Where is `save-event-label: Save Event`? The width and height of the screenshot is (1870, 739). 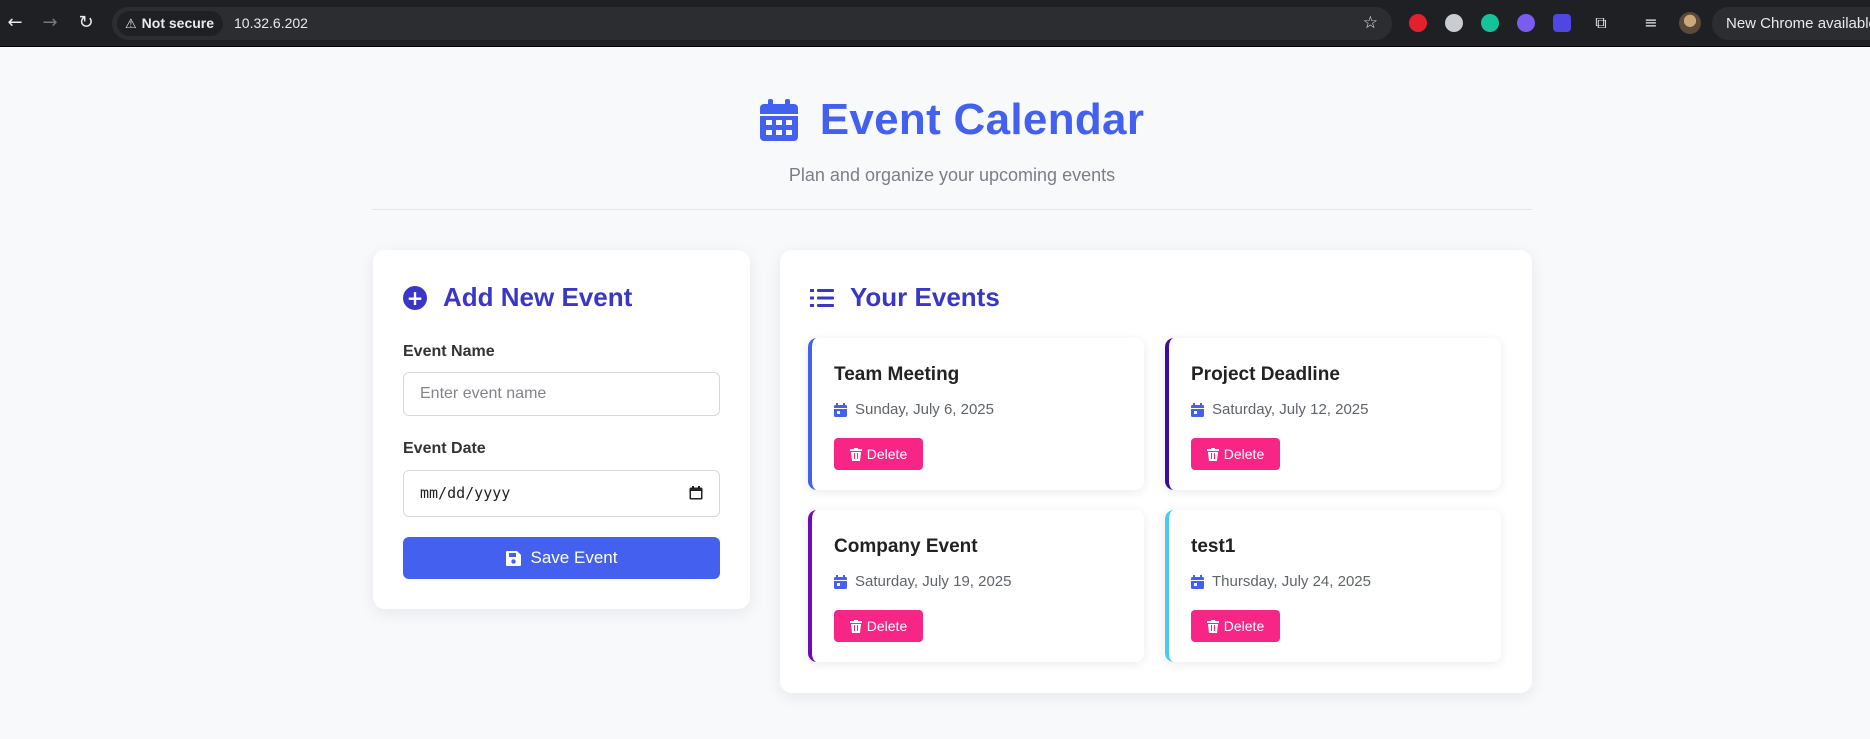
save-event-label: Save Event is located at coordinates (574, 557).